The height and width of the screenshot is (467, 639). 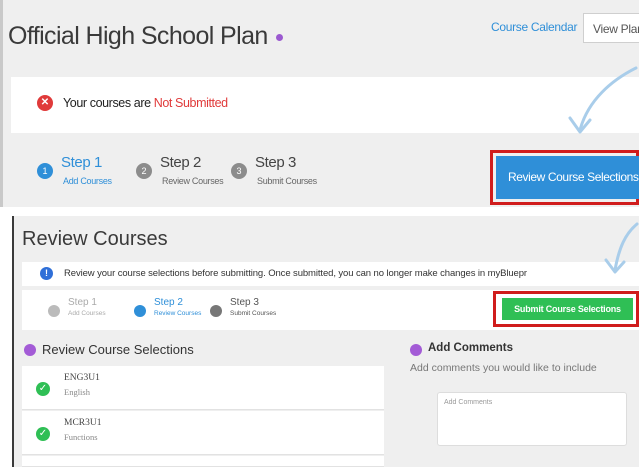 I want to click on course-item: ✓ ENG3U1 English, so click(x=203, y=388).